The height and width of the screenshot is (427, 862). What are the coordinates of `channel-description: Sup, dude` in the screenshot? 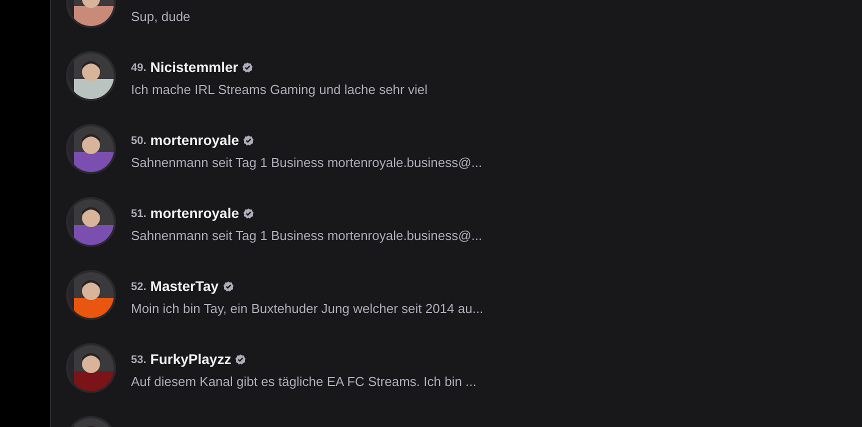 It's located at (160, 16).